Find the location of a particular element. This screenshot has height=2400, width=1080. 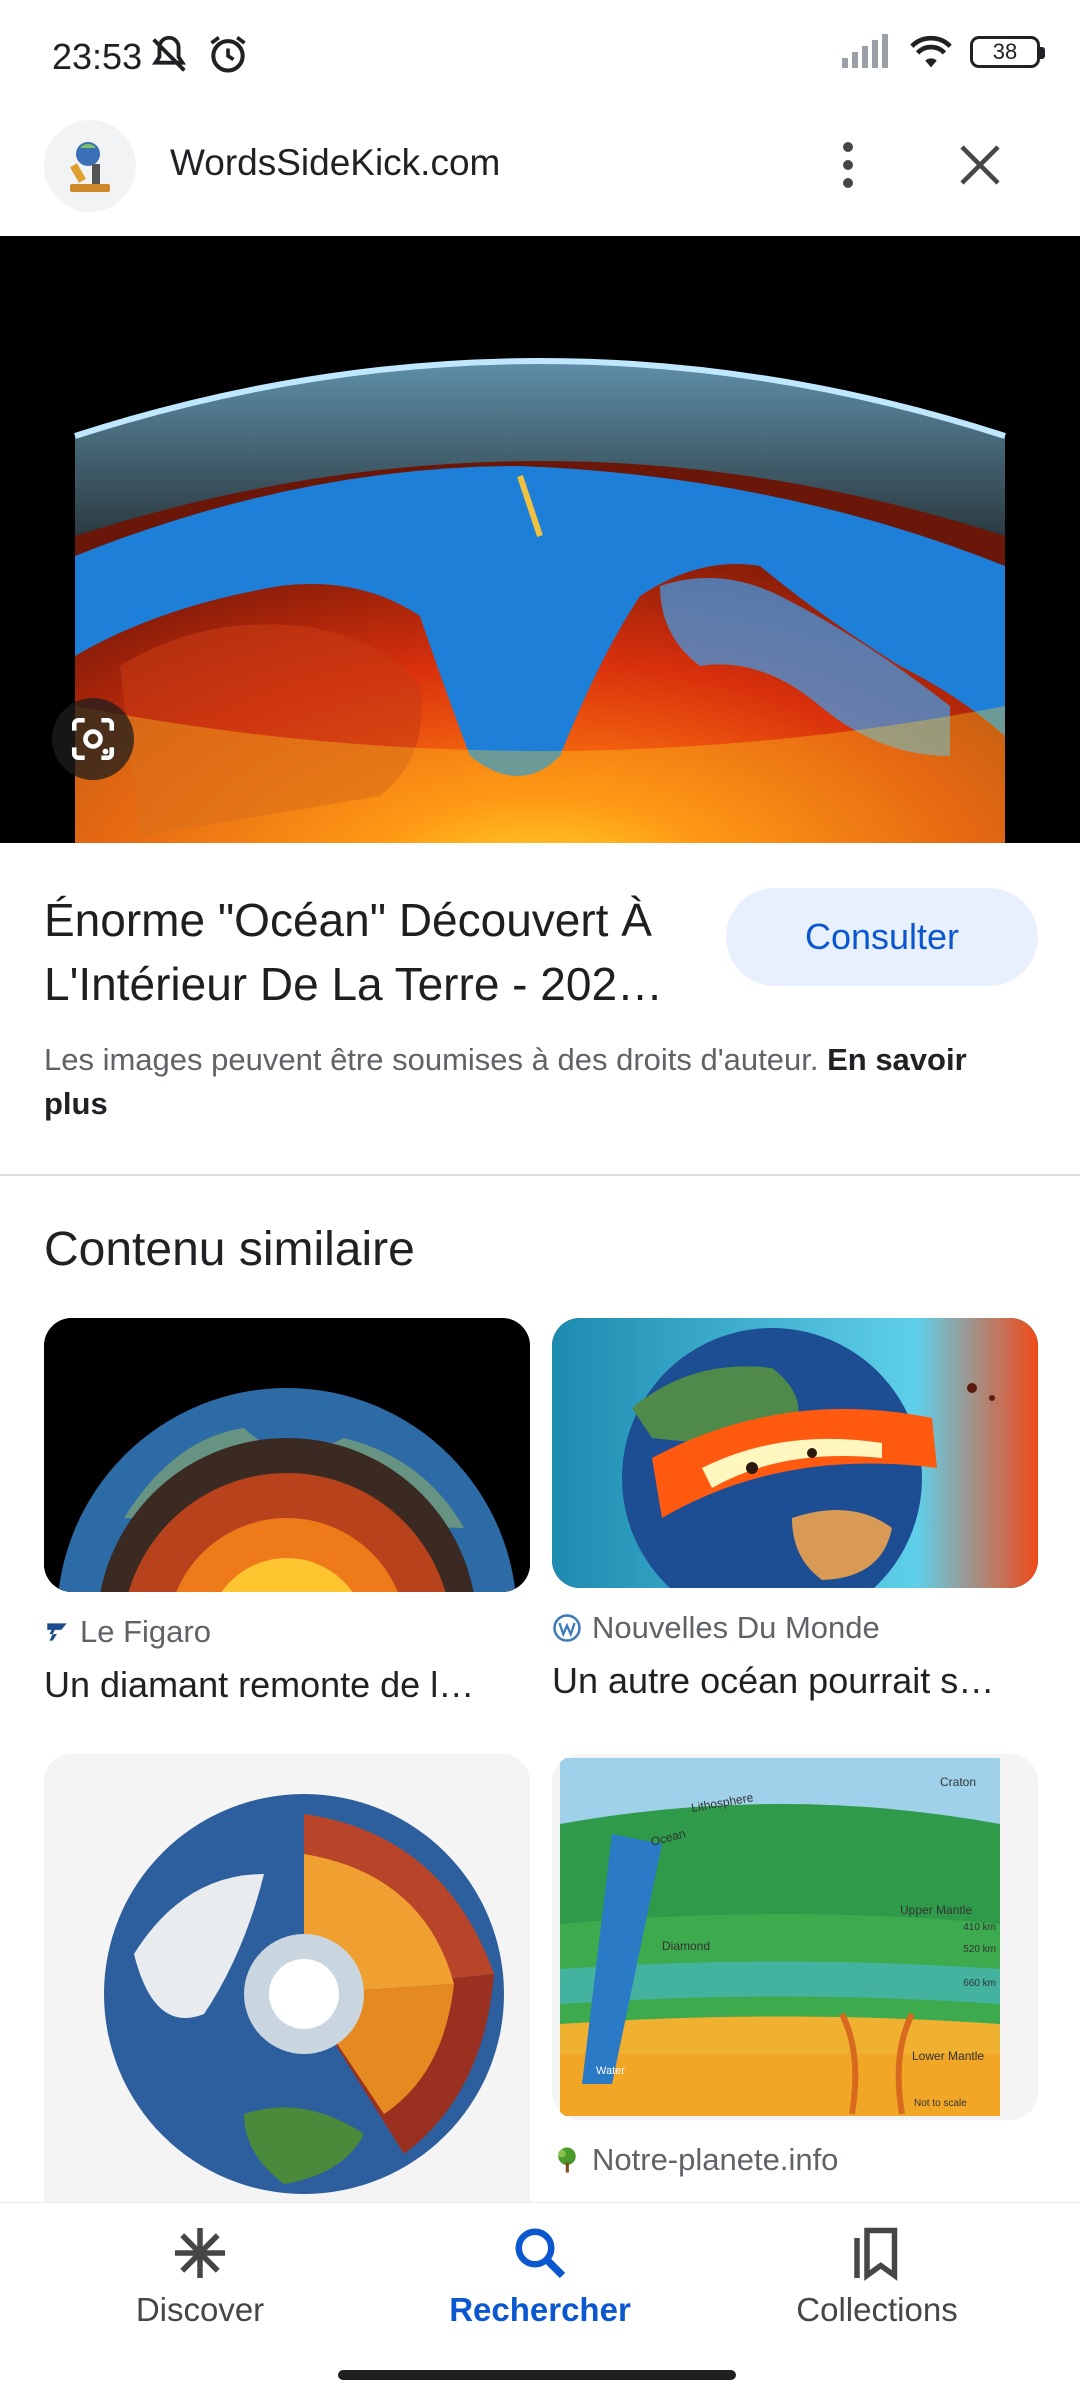

search-icon is located at coordinates (540, 2253).